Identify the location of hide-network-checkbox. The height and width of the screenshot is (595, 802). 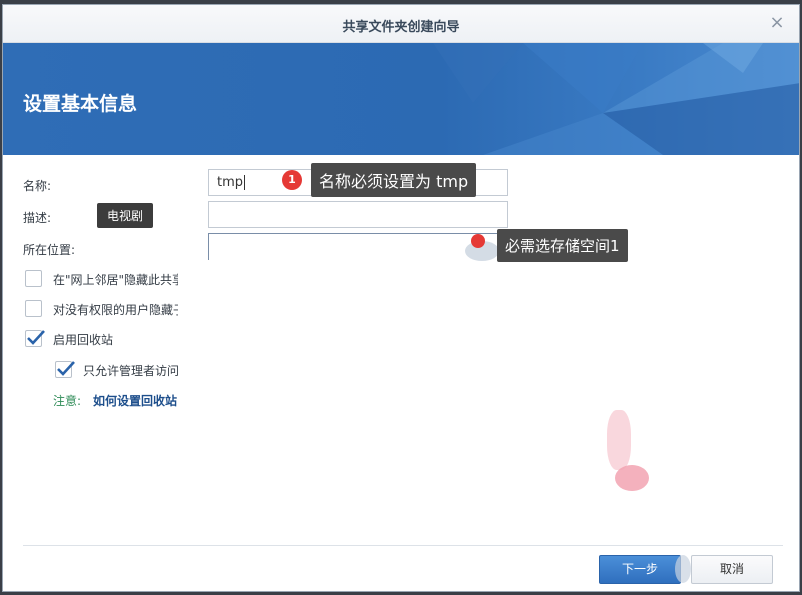
(33, 278).